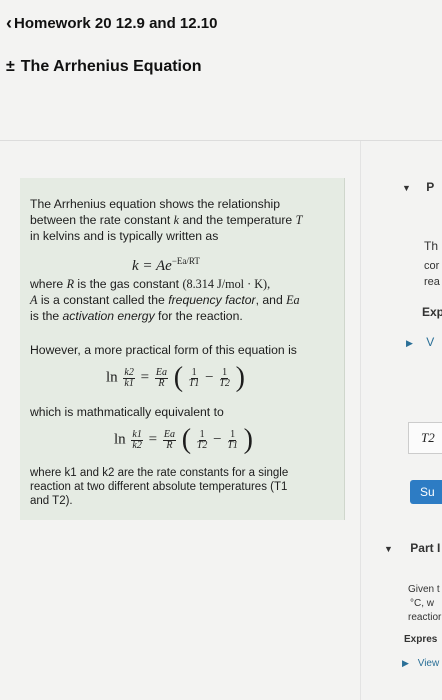  What do you see at coordinates (175, 377) in the screenshot?
I see `ln-equation-1: ln k2 k1 = Ea R ( 1 T1 − 1 T2 )` at bounding box center [175, 377].